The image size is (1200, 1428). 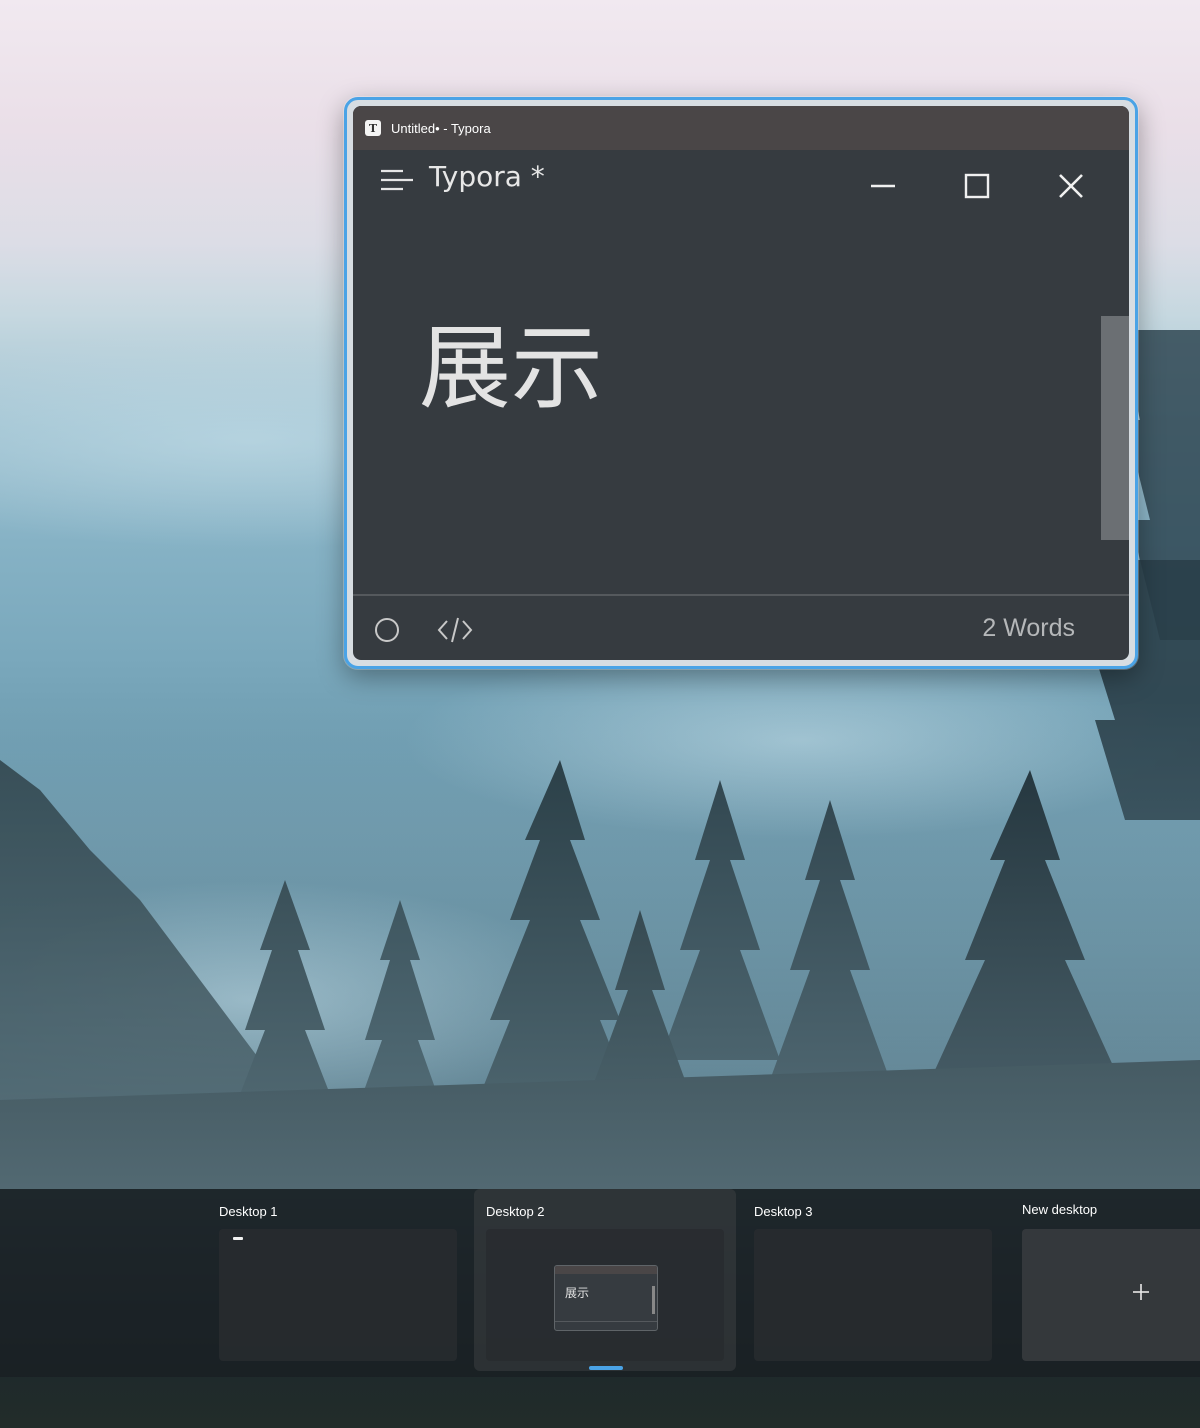 What do you see at coordinates (600, 1402) in the screenshot?
I see `taskbar-area` at bounding box center [600, 1402].